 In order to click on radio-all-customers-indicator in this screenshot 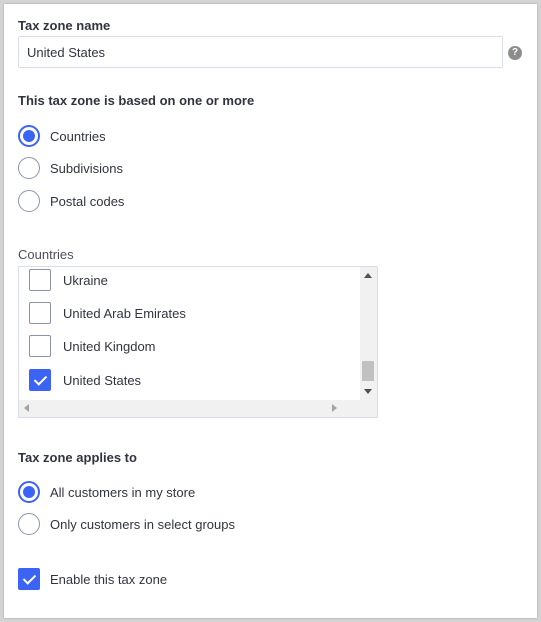, I will do `click(29, 492)`.